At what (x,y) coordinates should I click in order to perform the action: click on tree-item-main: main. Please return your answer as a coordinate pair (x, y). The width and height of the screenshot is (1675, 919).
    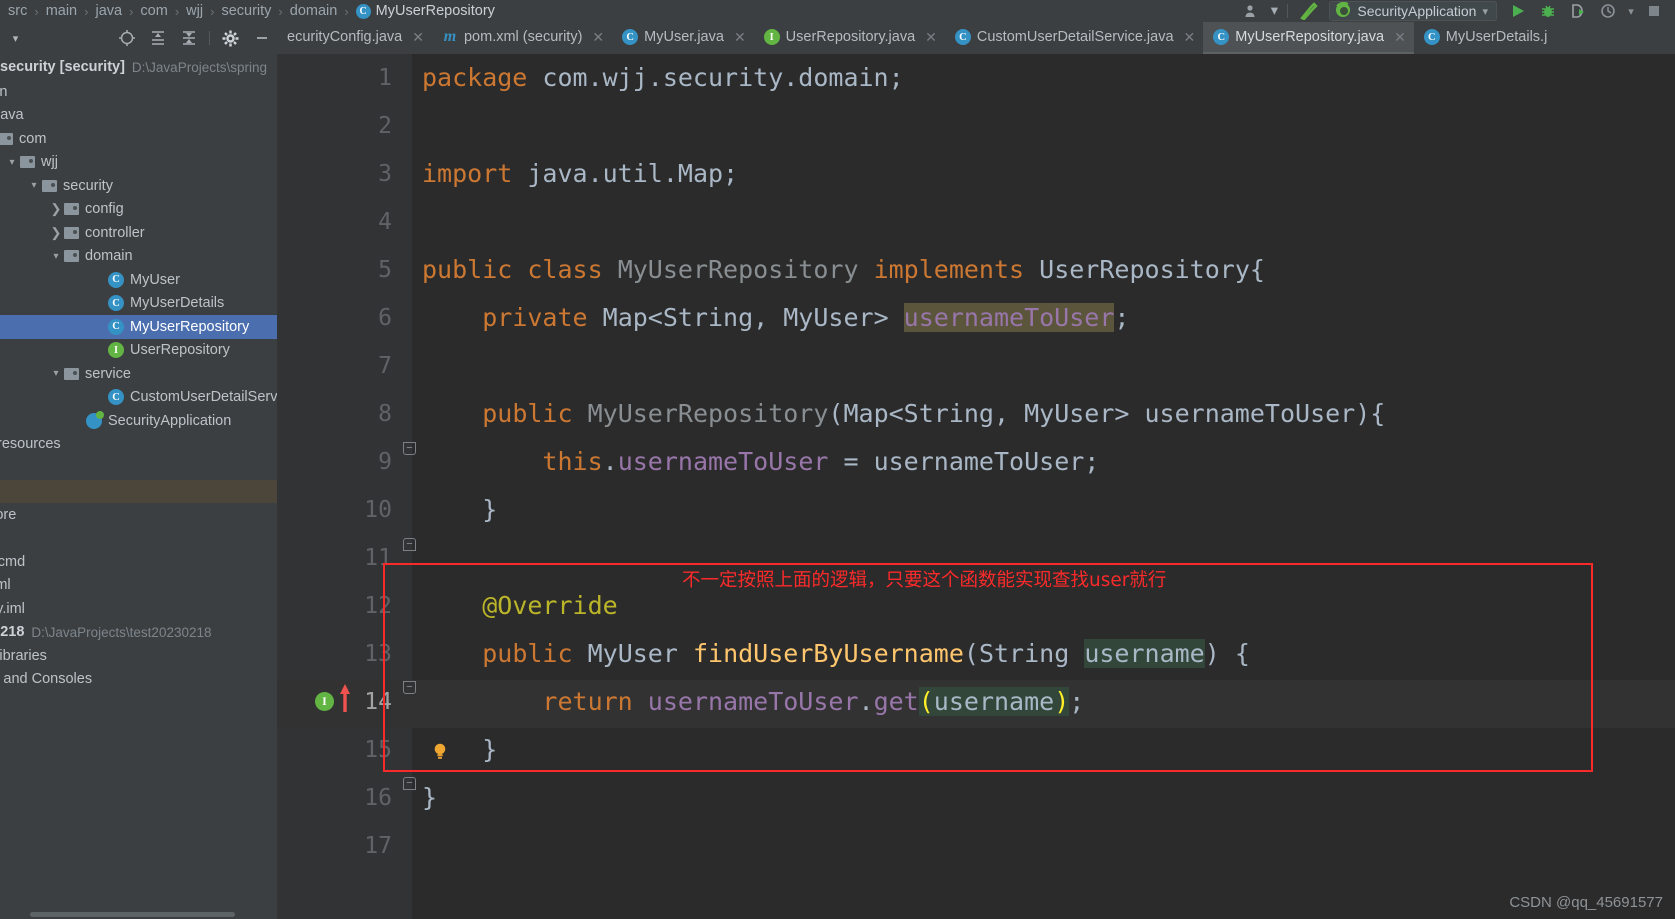
    Looking at the image, I should click on (138, 92).